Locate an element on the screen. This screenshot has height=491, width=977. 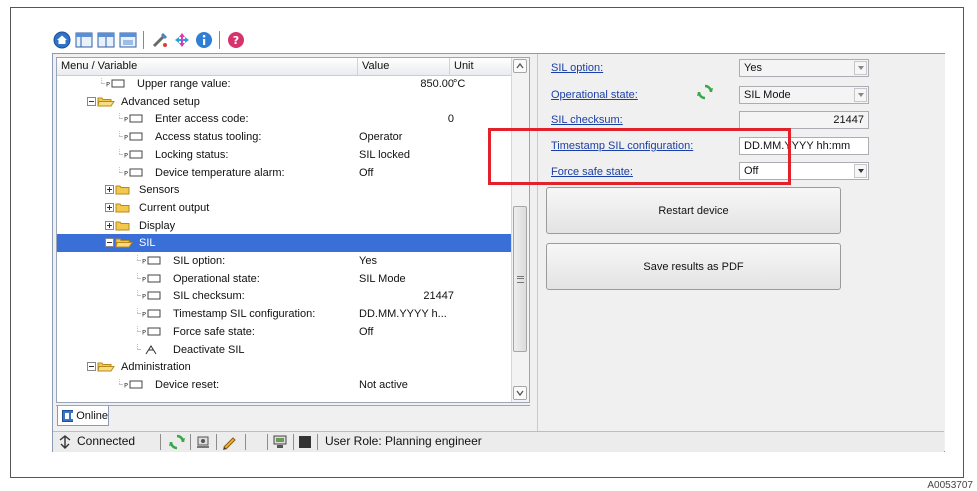
tree-row: Administration is located at coordinates (285, 367).